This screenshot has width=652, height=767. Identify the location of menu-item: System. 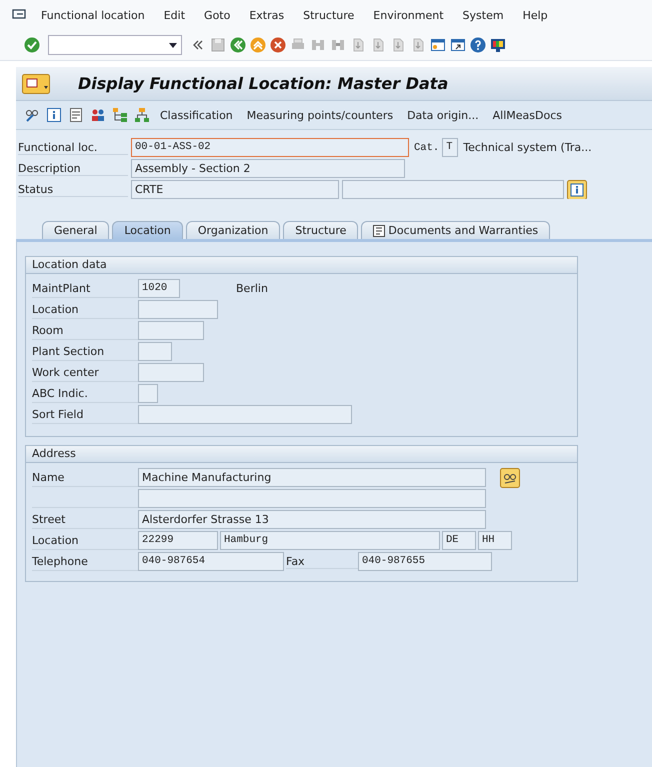
(483, 15).